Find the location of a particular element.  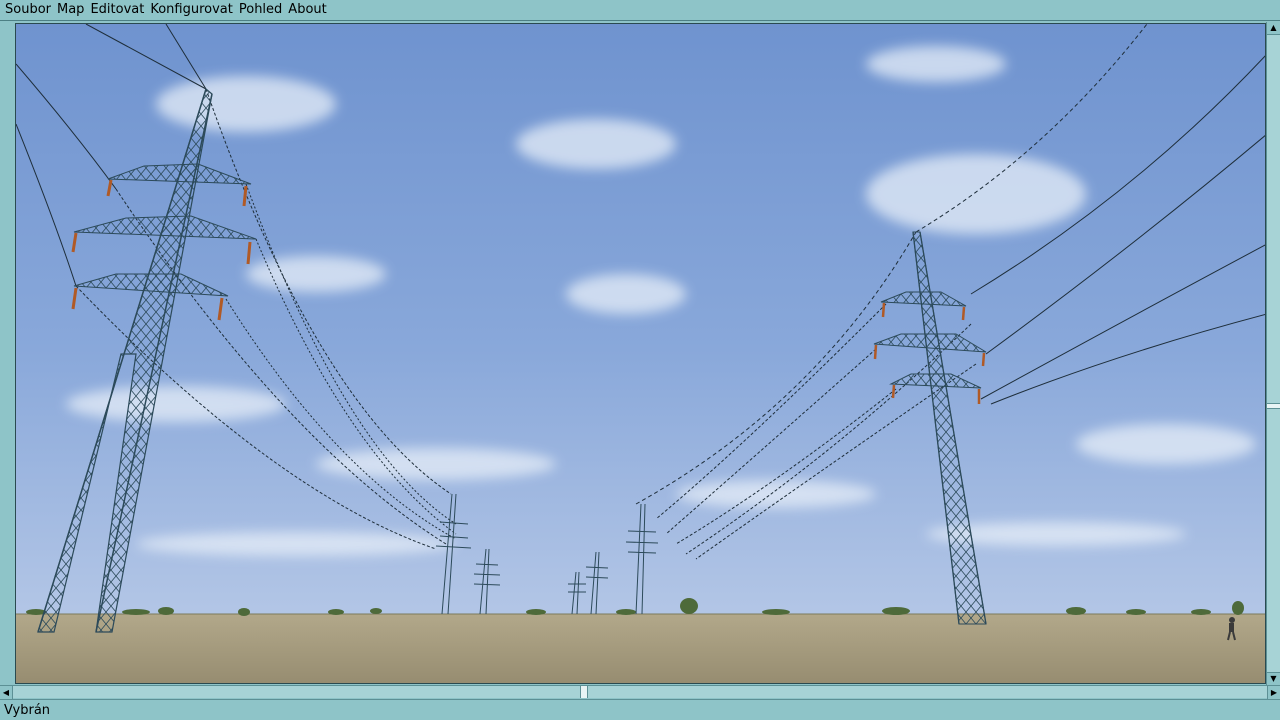

scroll-right-icon: ▶ is located at coordinates (1273, 692).